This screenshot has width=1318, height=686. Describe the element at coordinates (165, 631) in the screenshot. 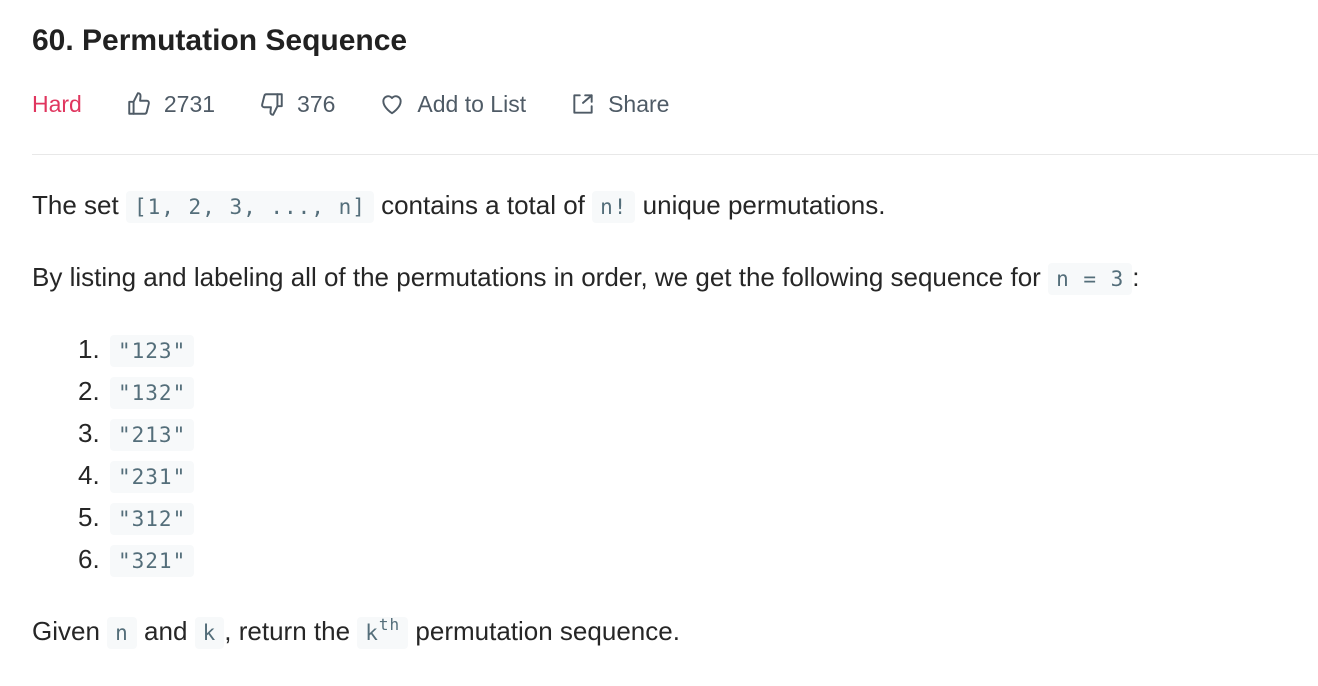

I see `text-fragment: and` at that location.